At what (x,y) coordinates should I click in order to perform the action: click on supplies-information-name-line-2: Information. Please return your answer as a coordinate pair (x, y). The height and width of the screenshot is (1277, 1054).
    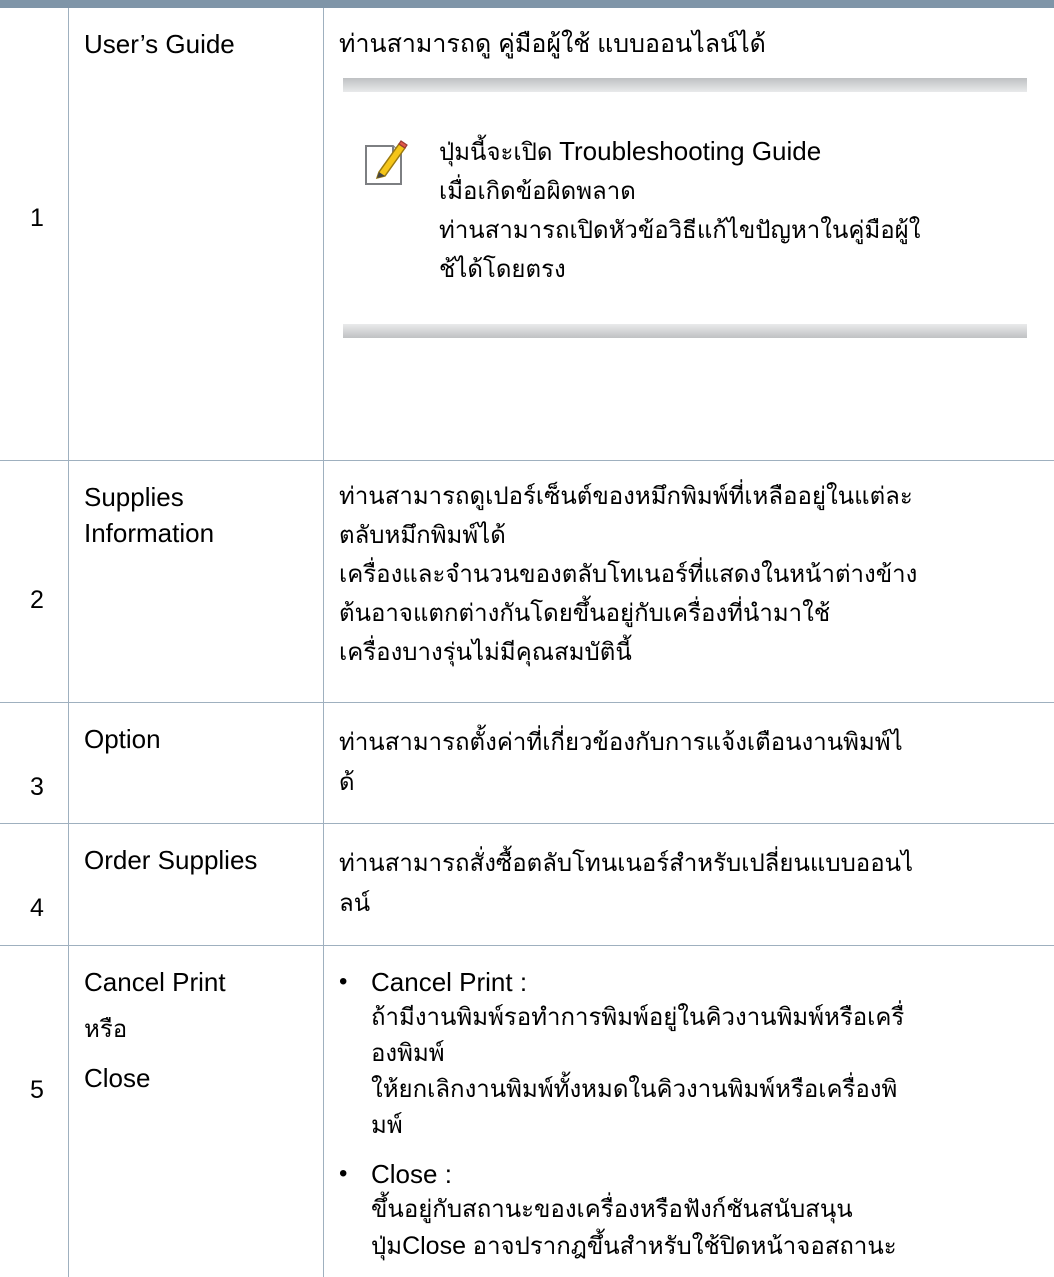
    Looking at the image, I should click on (203, 533).